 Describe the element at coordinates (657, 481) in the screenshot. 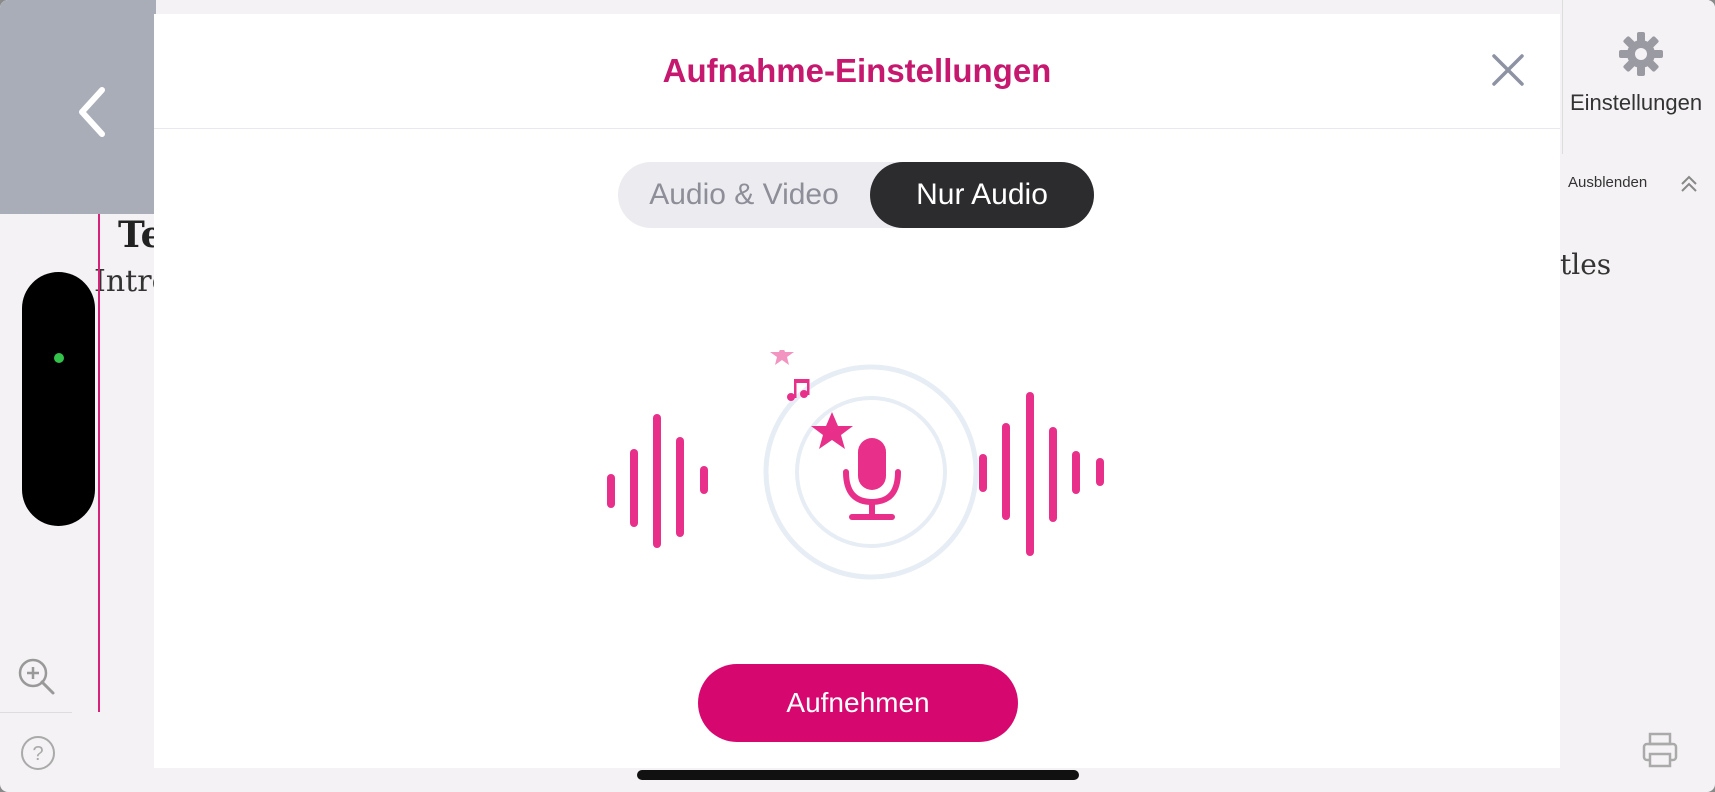

I see `soundwave-left-icon` at that location.